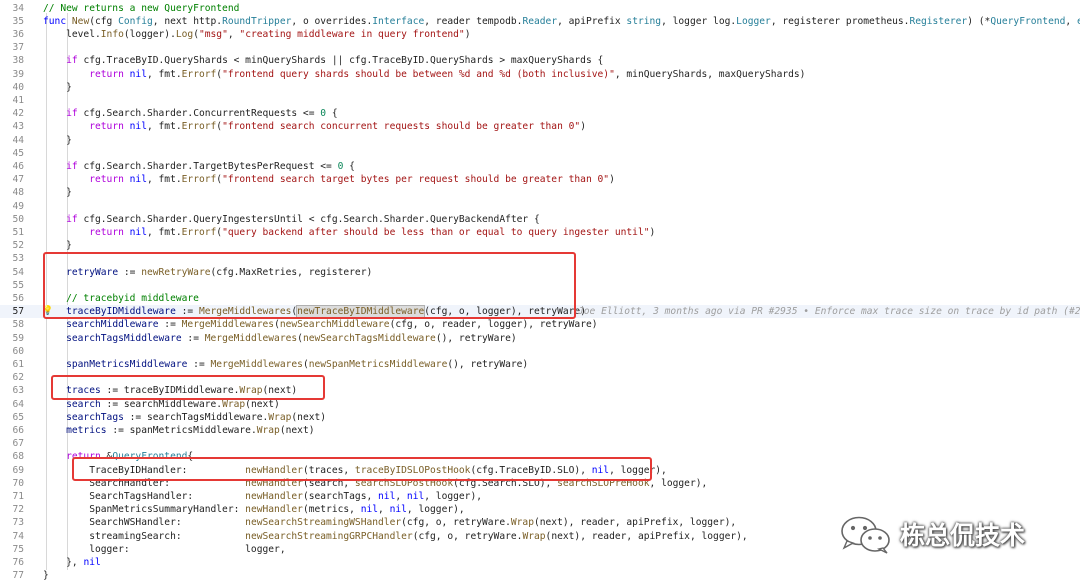  What do you see at coordinates (18, 404) in the screenshot?
I see `line-number: 64` at bounding box center [18, 404].